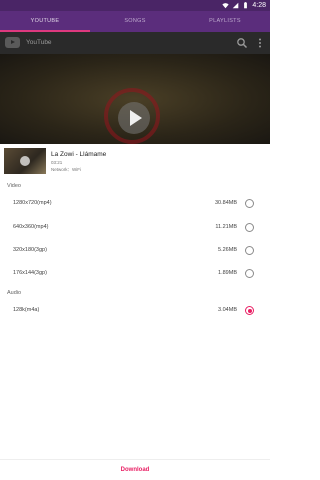 The width and height of the screenshot is (320, 480). What do you see at coordinates (249, 310) in the screenshot?
I see `radio-button-selected` at bounding box center [249, 310].